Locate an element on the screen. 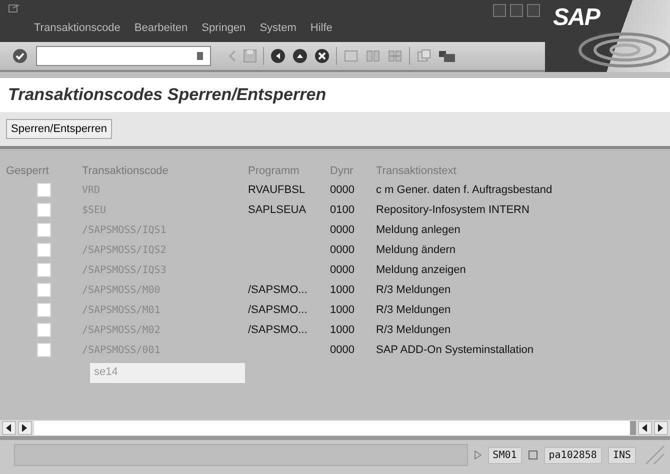  find-next-icon is located at coordinates (395, 56).